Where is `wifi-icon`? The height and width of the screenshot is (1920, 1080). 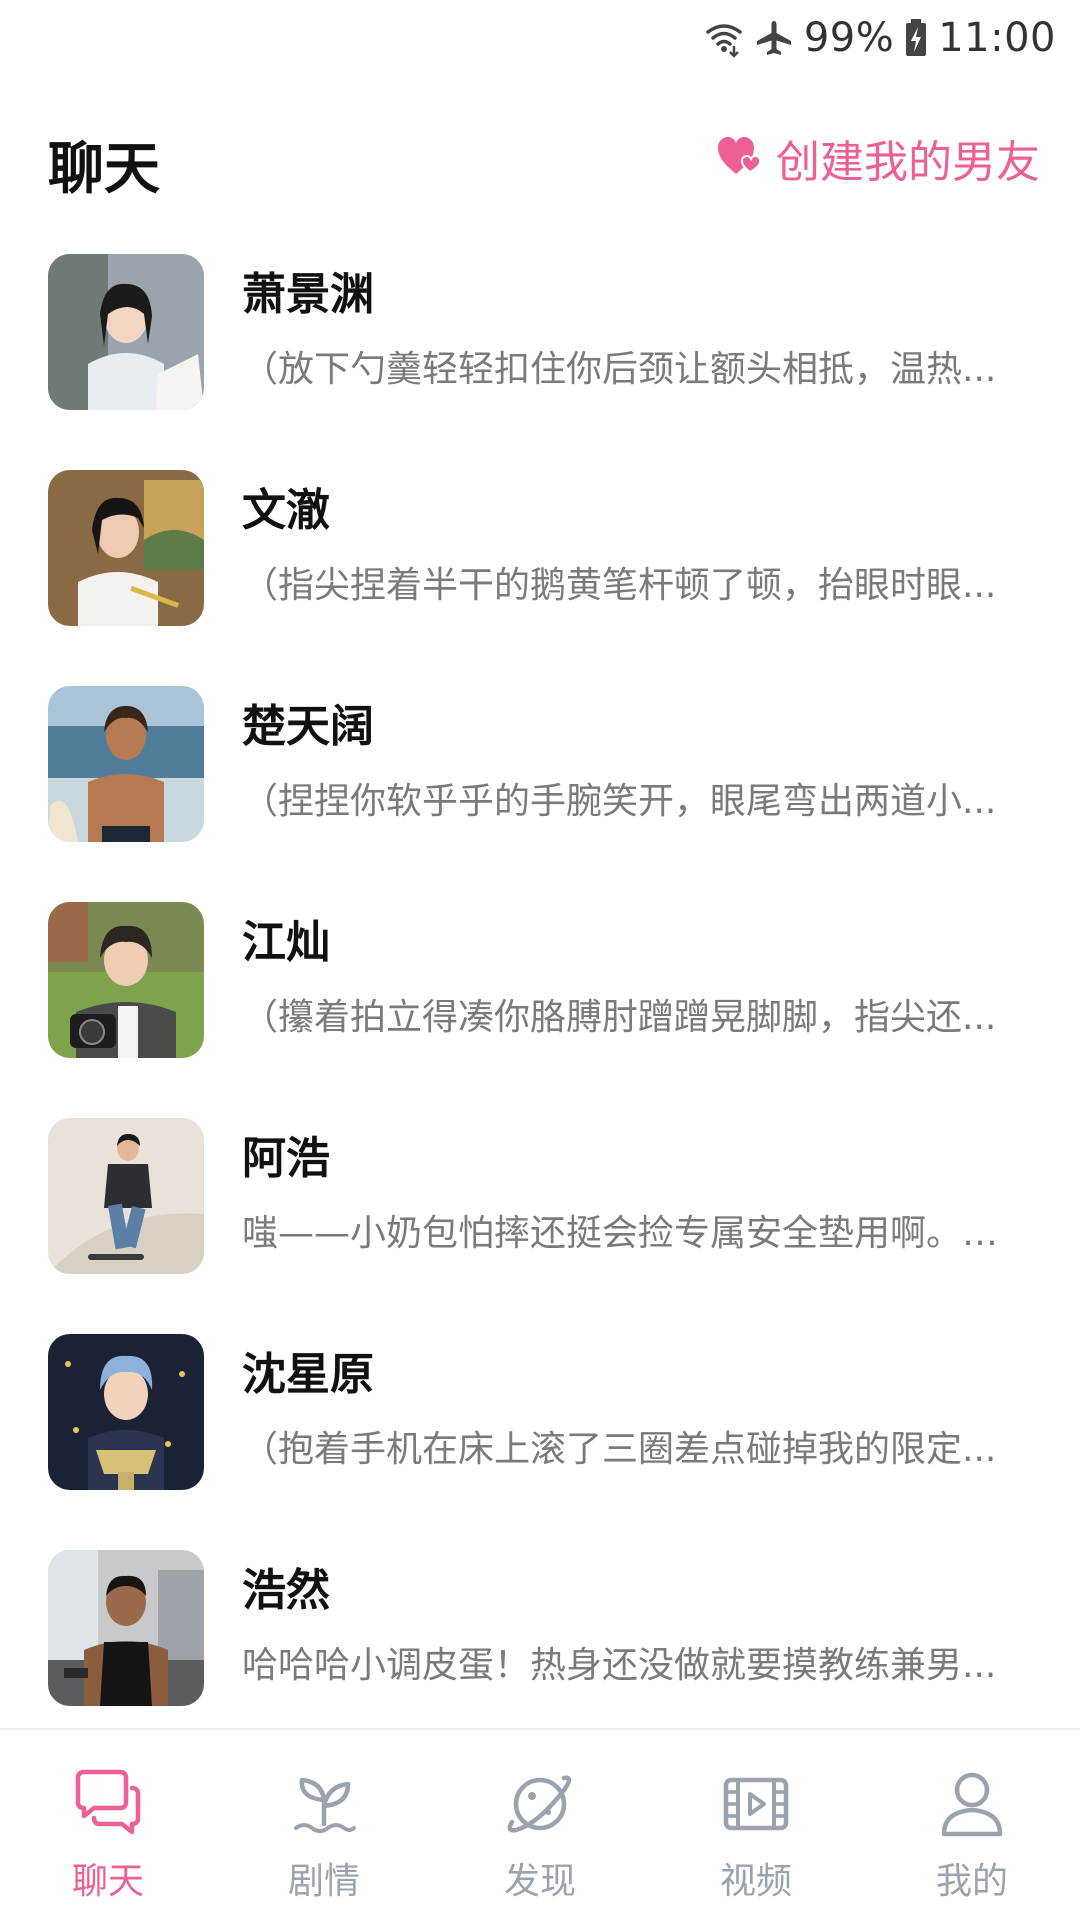
wifi-icon is located at coordinates (724, 38).